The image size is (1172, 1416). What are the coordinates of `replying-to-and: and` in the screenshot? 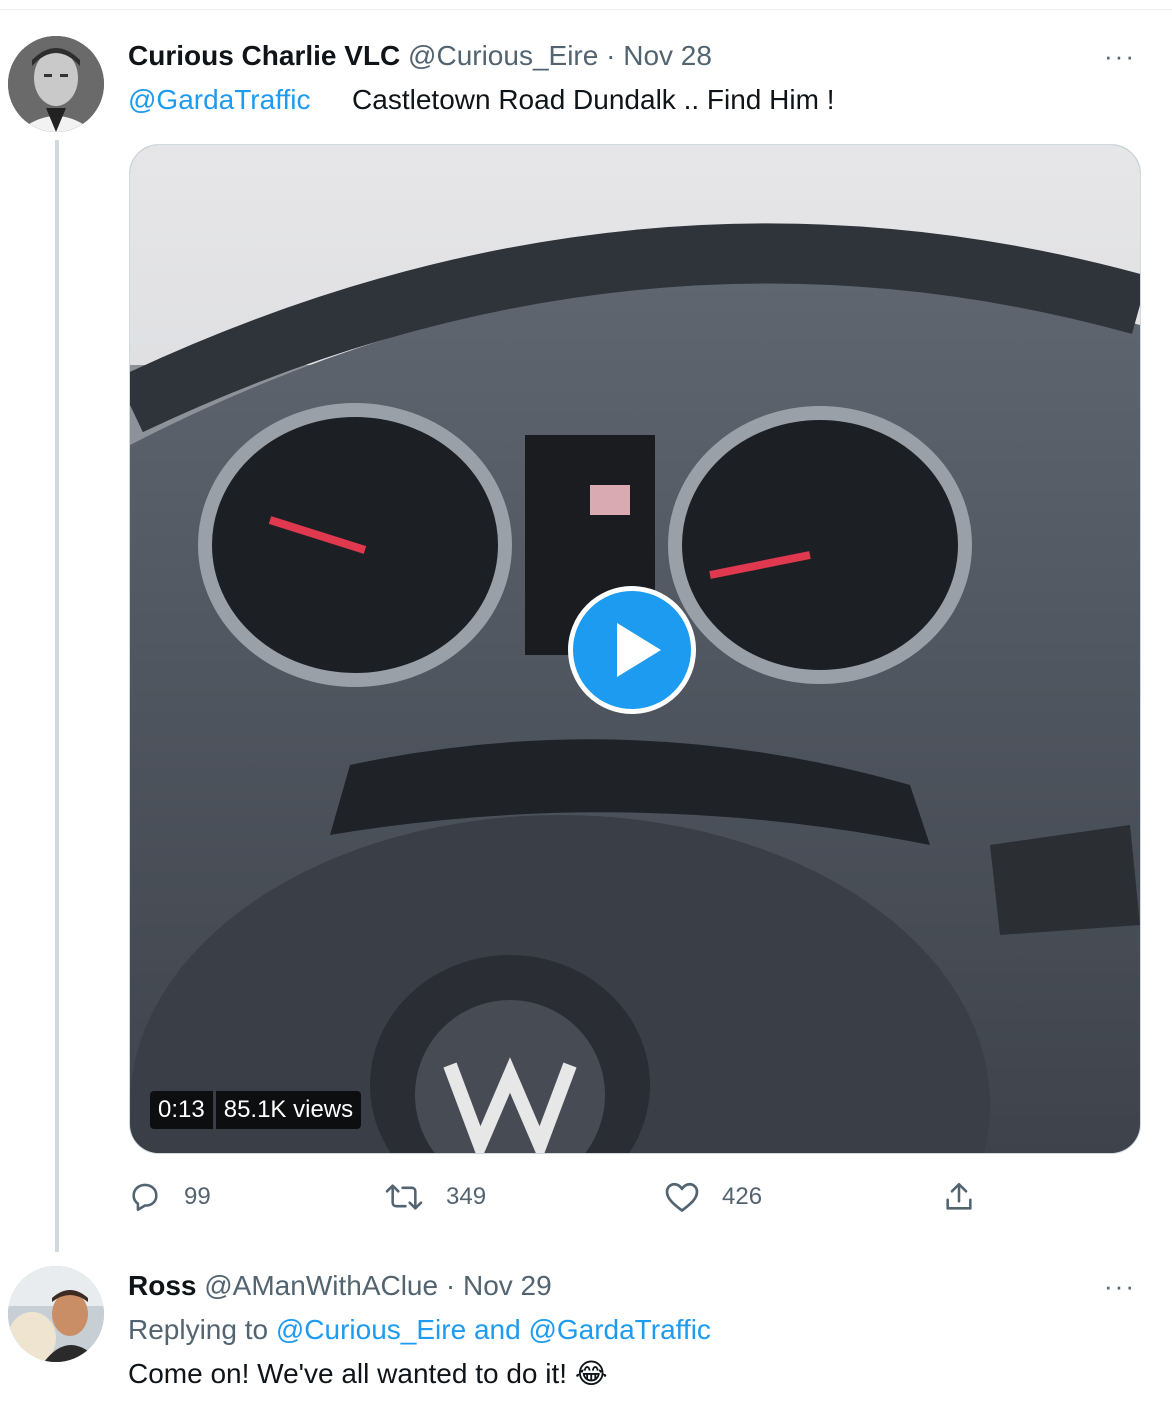 It's located at (497, 1329).